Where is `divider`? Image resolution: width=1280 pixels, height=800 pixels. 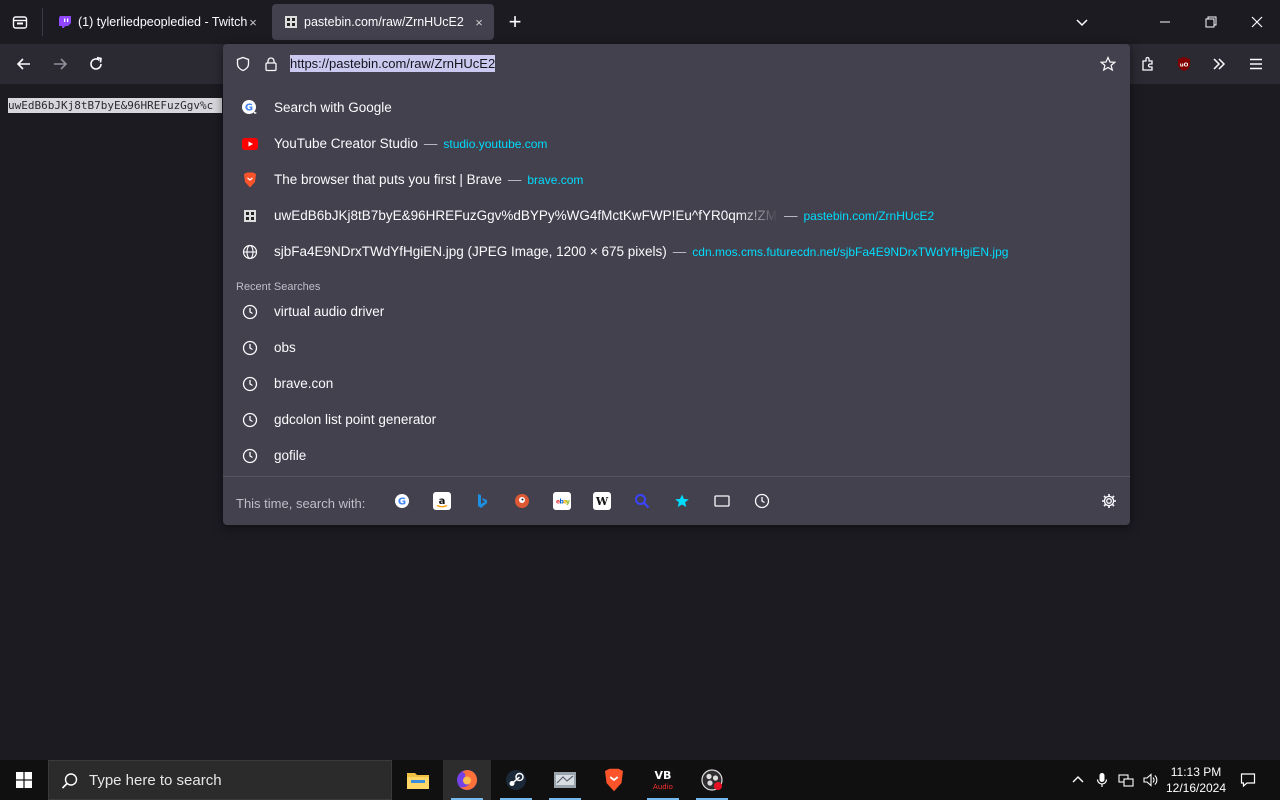 divider is located at coordinates (676, 476).